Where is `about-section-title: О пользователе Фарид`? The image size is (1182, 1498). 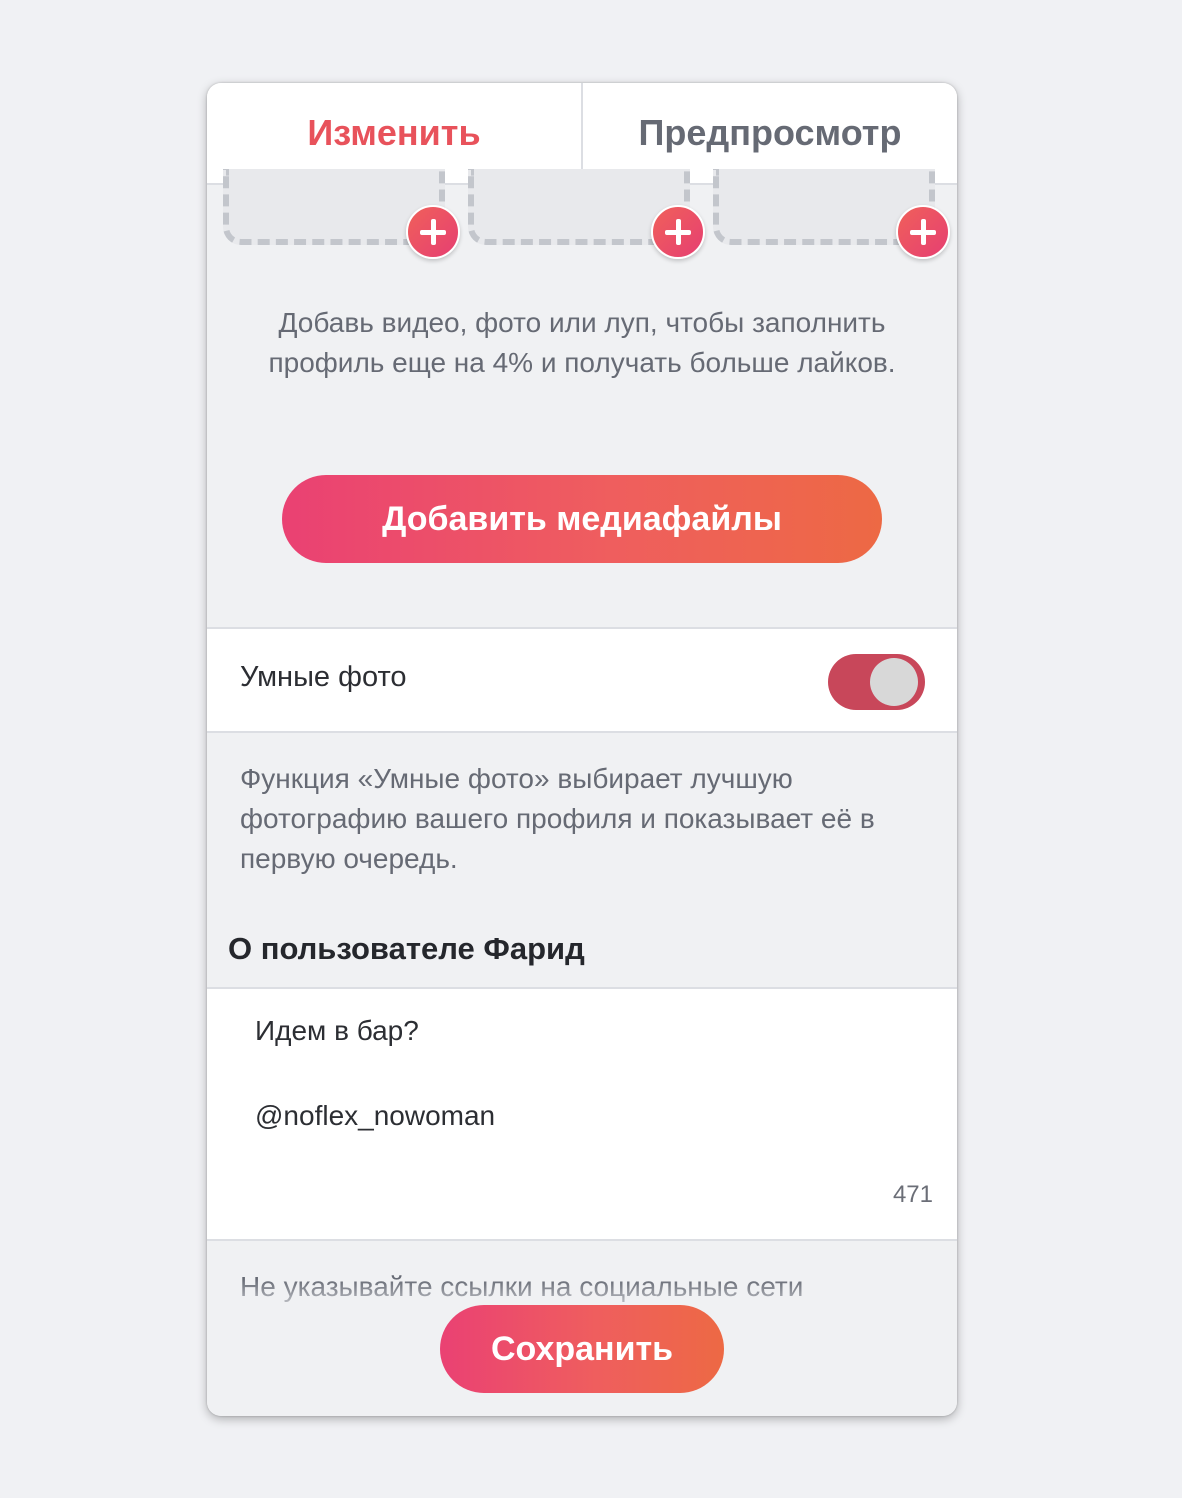
about-section-title: О пользователе Фарид is located at coordinates (406, 948).